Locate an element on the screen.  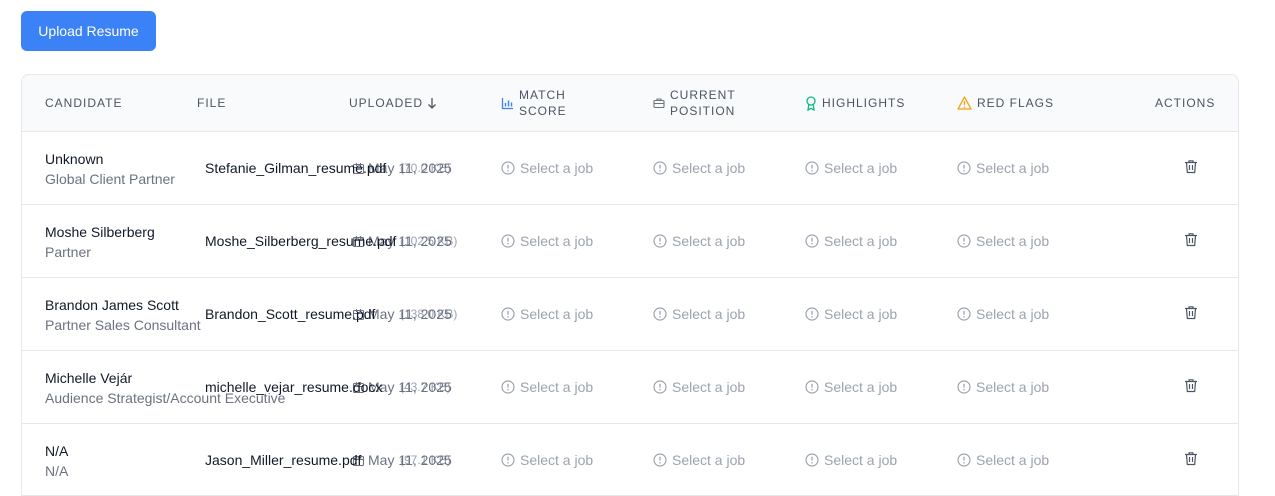
bar-chart-icon is located at coordinates (507, 103).